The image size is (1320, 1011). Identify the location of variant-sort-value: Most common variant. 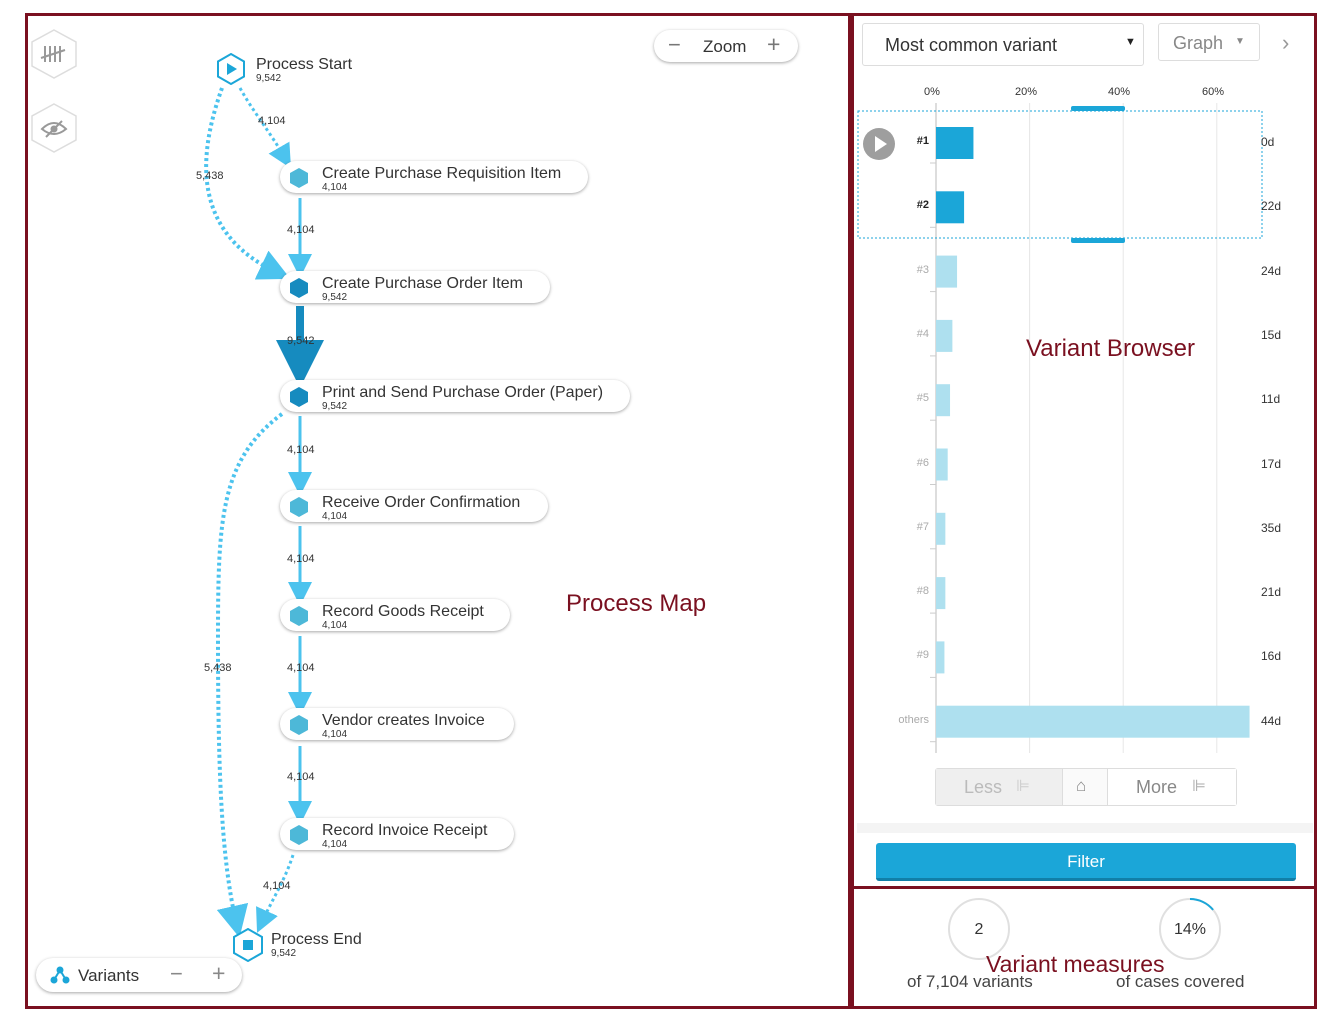
(971, 45).